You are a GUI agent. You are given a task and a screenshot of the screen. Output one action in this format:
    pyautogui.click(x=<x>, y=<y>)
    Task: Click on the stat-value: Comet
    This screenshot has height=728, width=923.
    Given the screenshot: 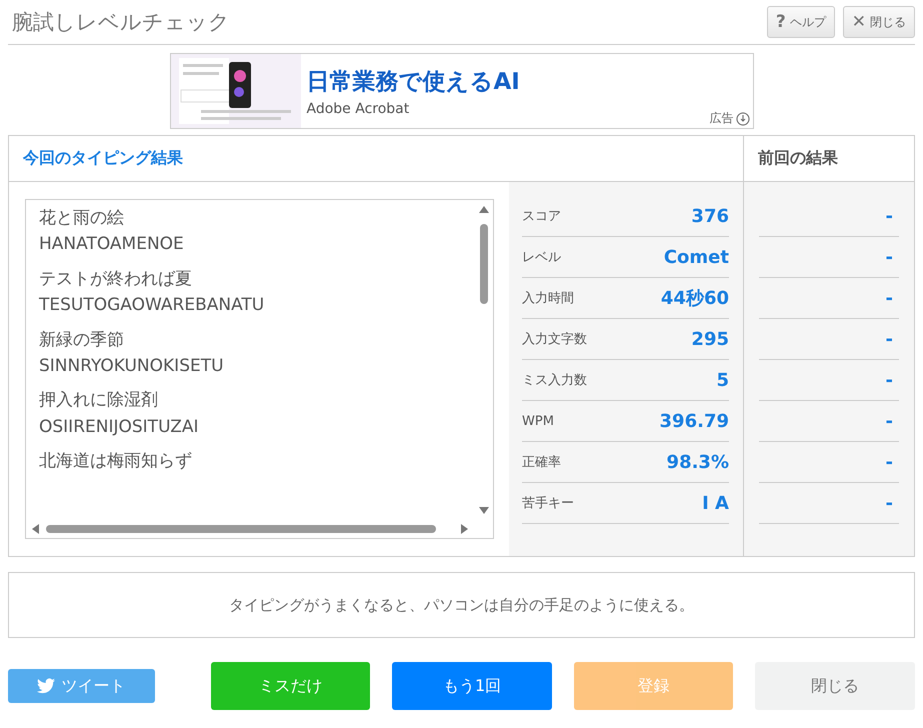 What is the action you would take?
    pyautogui.click(x=696, y=257)
    